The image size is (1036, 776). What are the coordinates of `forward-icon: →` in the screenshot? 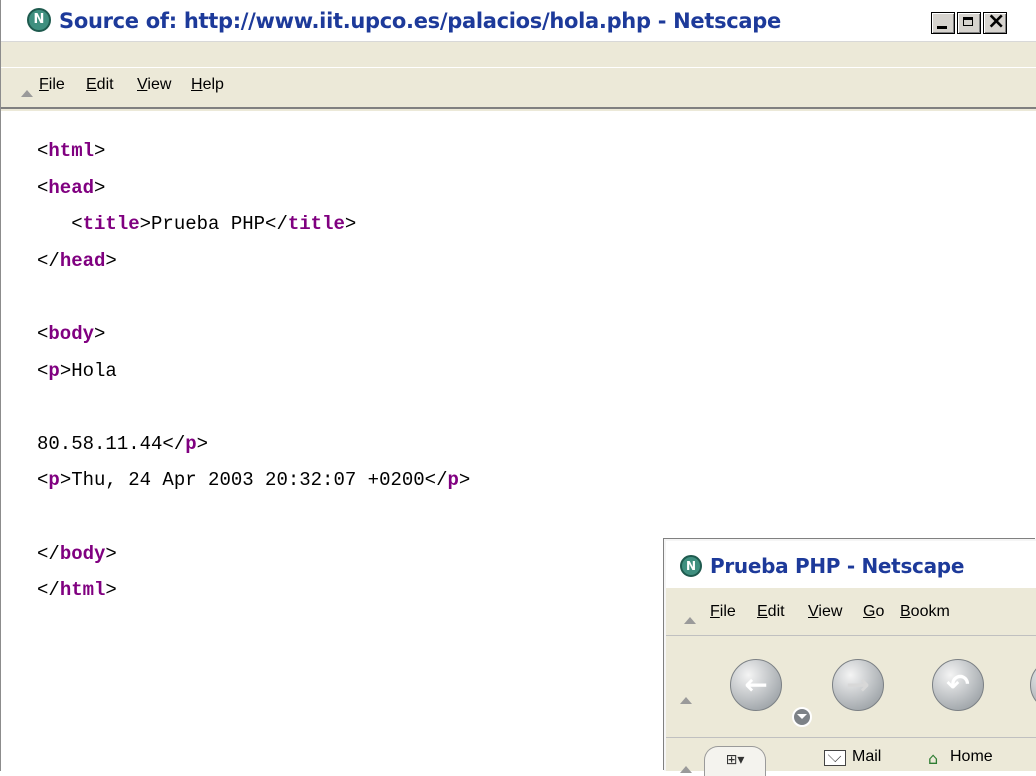 It's located at (858, 685).